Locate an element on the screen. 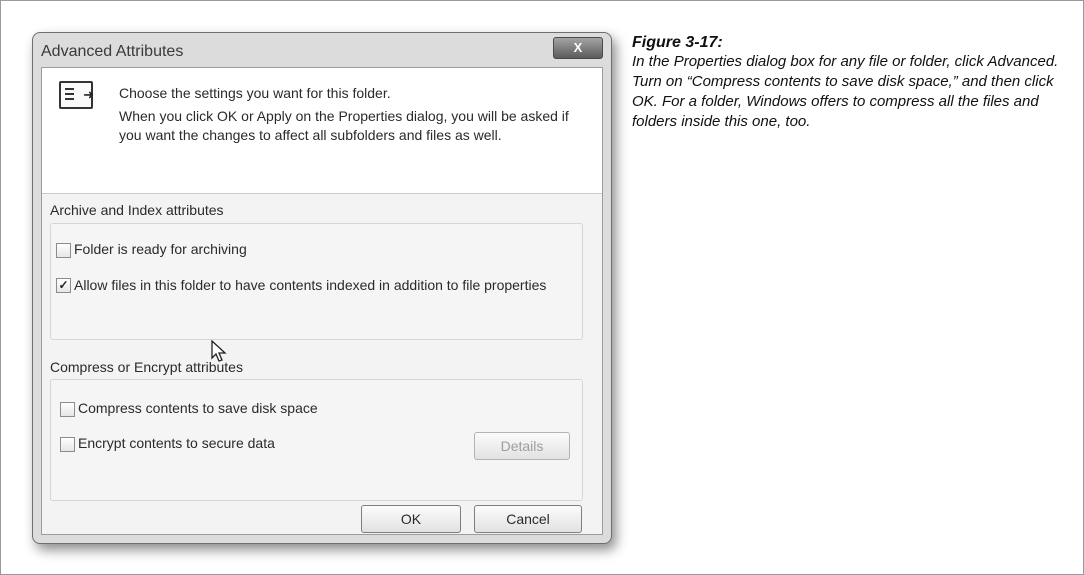 The width and height of the screenshot is (1084, 575). mouse-pointer-icon is located at coordinates (219, 351).